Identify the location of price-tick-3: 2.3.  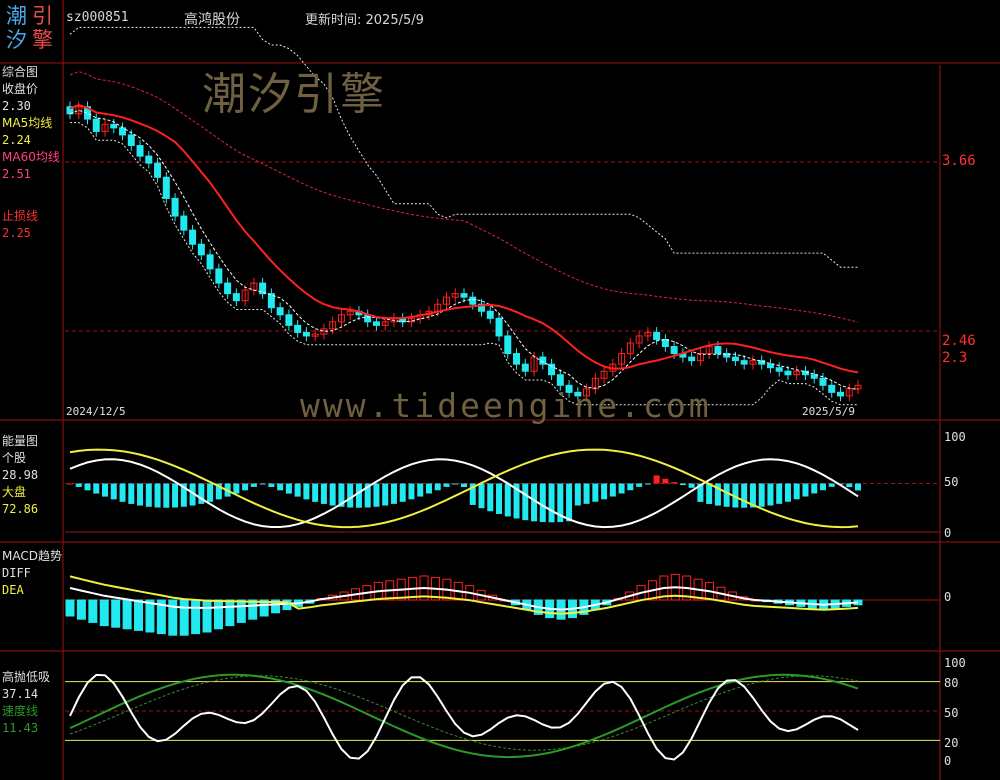
(955, 358).